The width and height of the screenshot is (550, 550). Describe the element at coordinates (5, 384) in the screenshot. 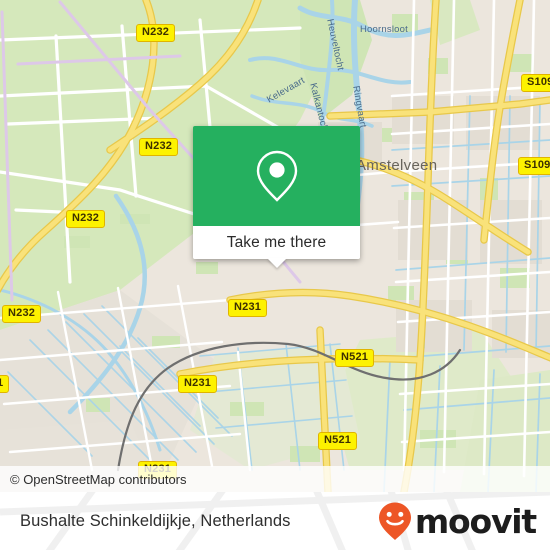

I see `road-shield: 1` at that location.